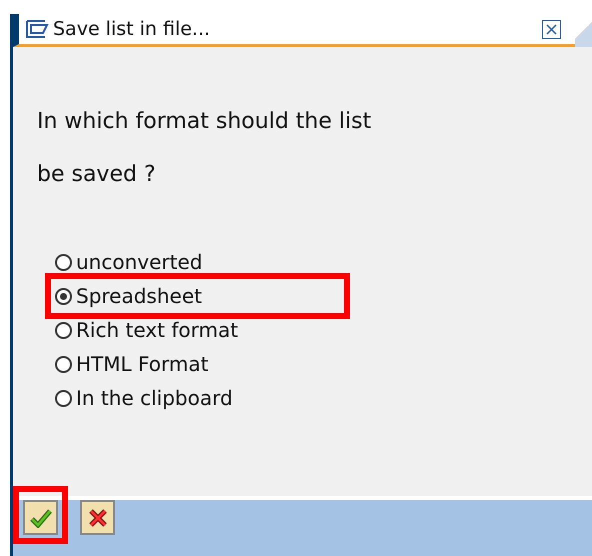  What do you see at coordinates (139, 262) in the screenshot?
I see `option-label: unconverted` at bounding box center [139, 262].